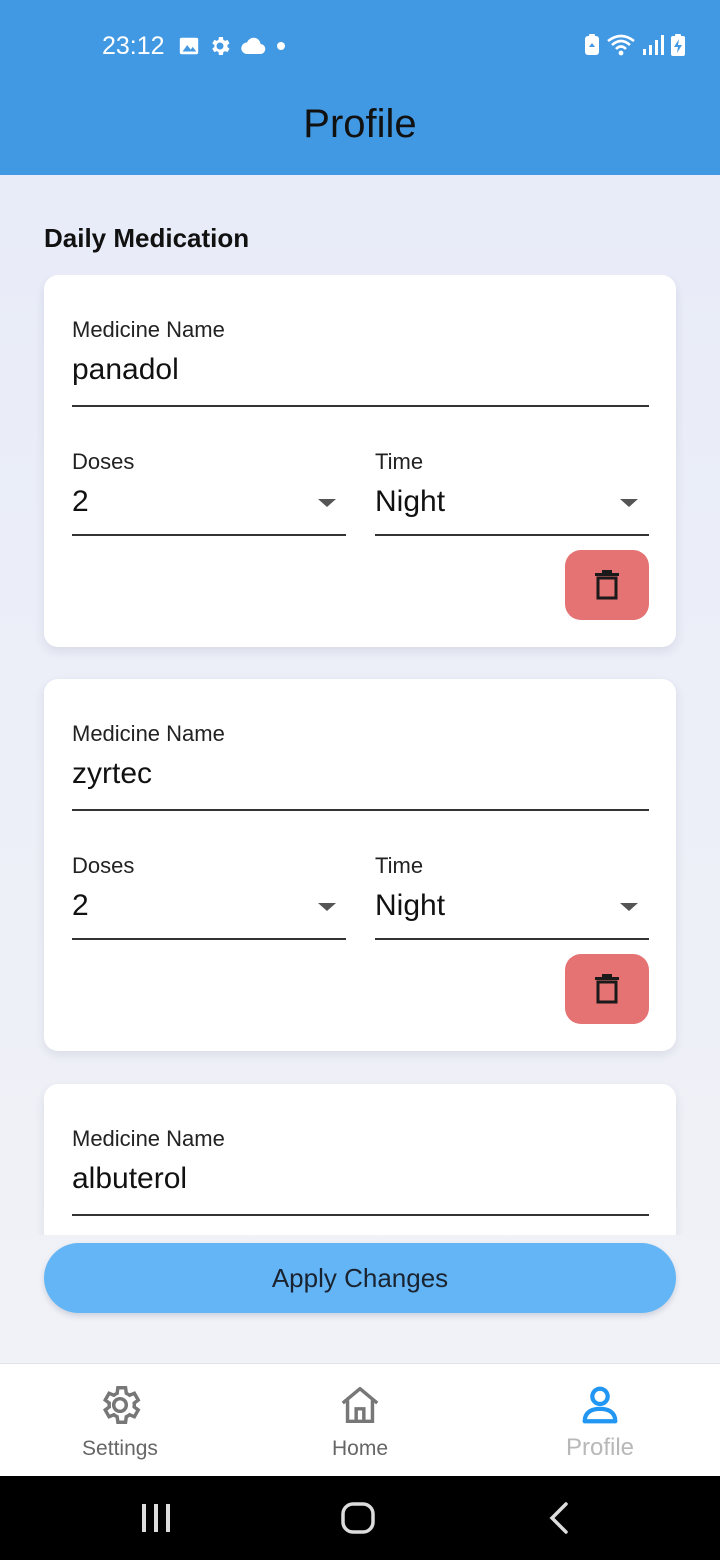 The image size is (720, 1560). I want to click on status-right-icons, so click(635, 45).